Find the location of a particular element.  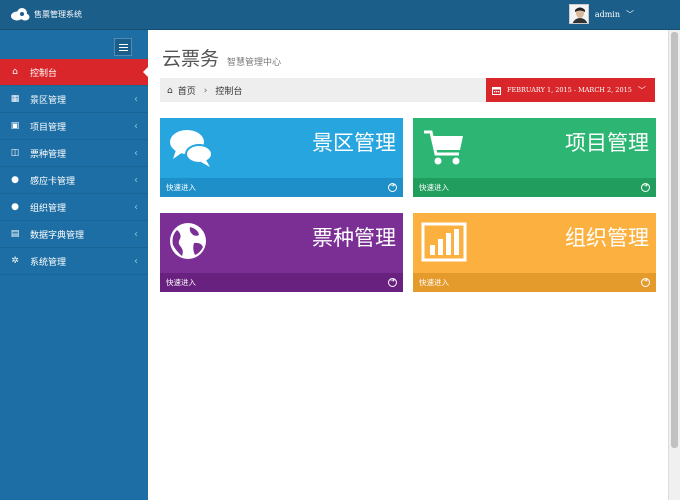

tile-ticket-management: 票种管理 快速进入 is located at coordinates (281, 252).